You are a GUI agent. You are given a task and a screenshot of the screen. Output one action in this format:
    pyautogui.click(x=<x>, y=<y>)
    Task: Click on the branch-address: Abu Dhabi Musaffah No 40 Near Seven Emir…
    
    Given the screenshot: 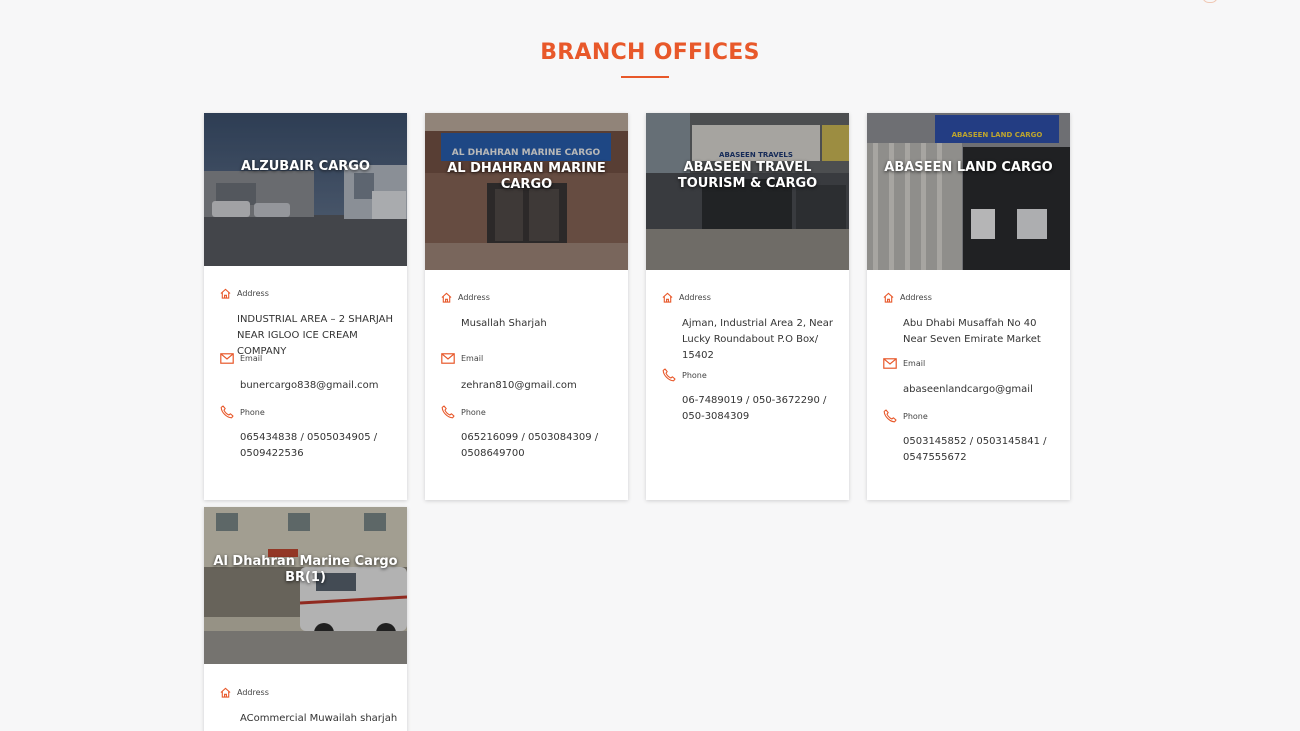 What is the action you would take?
    pyautogui.click(x=972, y=331)
    